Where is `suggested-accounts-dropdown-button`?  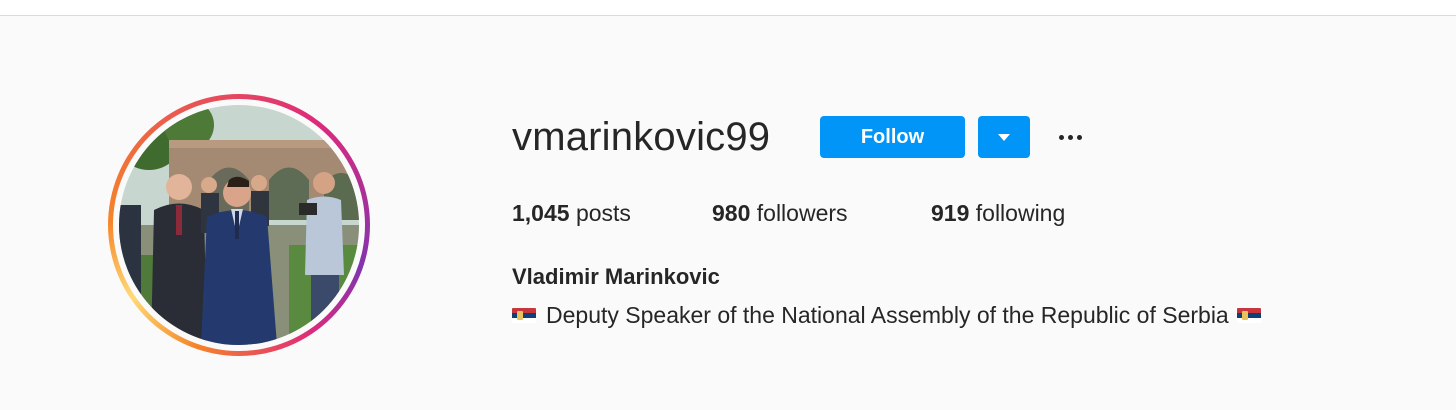
suggested-accounts-dropdown-button is located at coordinates (1004, 137).